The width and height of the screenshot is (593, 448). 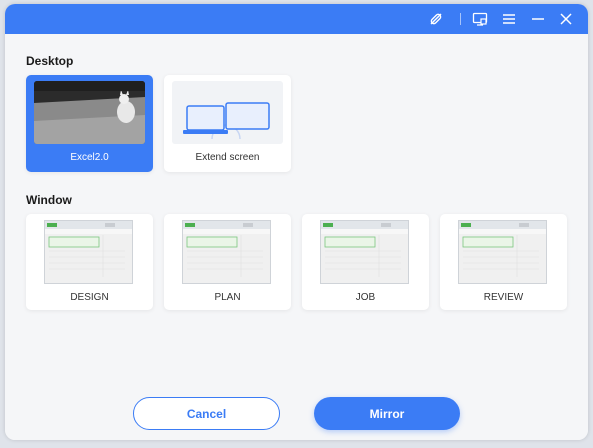 I want to click on title-bar, so click(x=296, y=19).